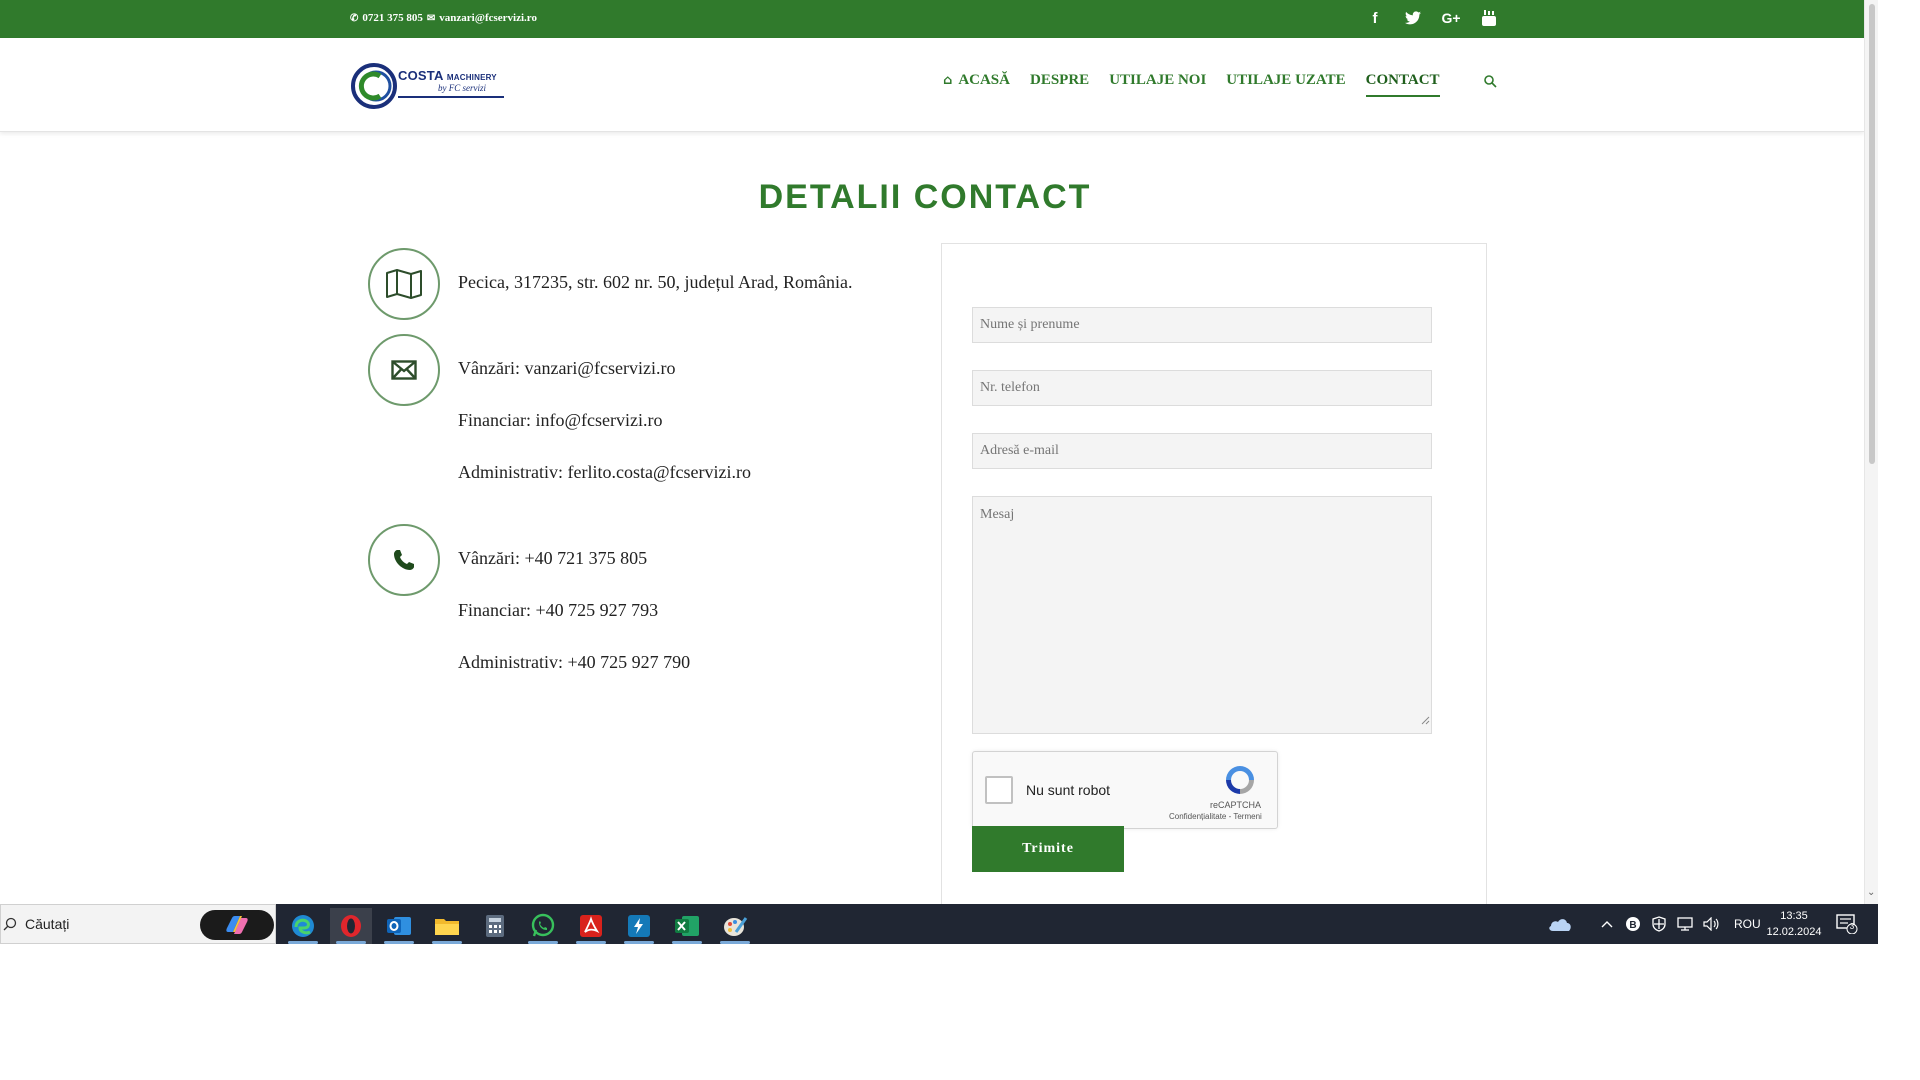 This screenshot has width=1920, height=1080. I want to click on taskbar-search-text: Căutați, so click(47, 924).